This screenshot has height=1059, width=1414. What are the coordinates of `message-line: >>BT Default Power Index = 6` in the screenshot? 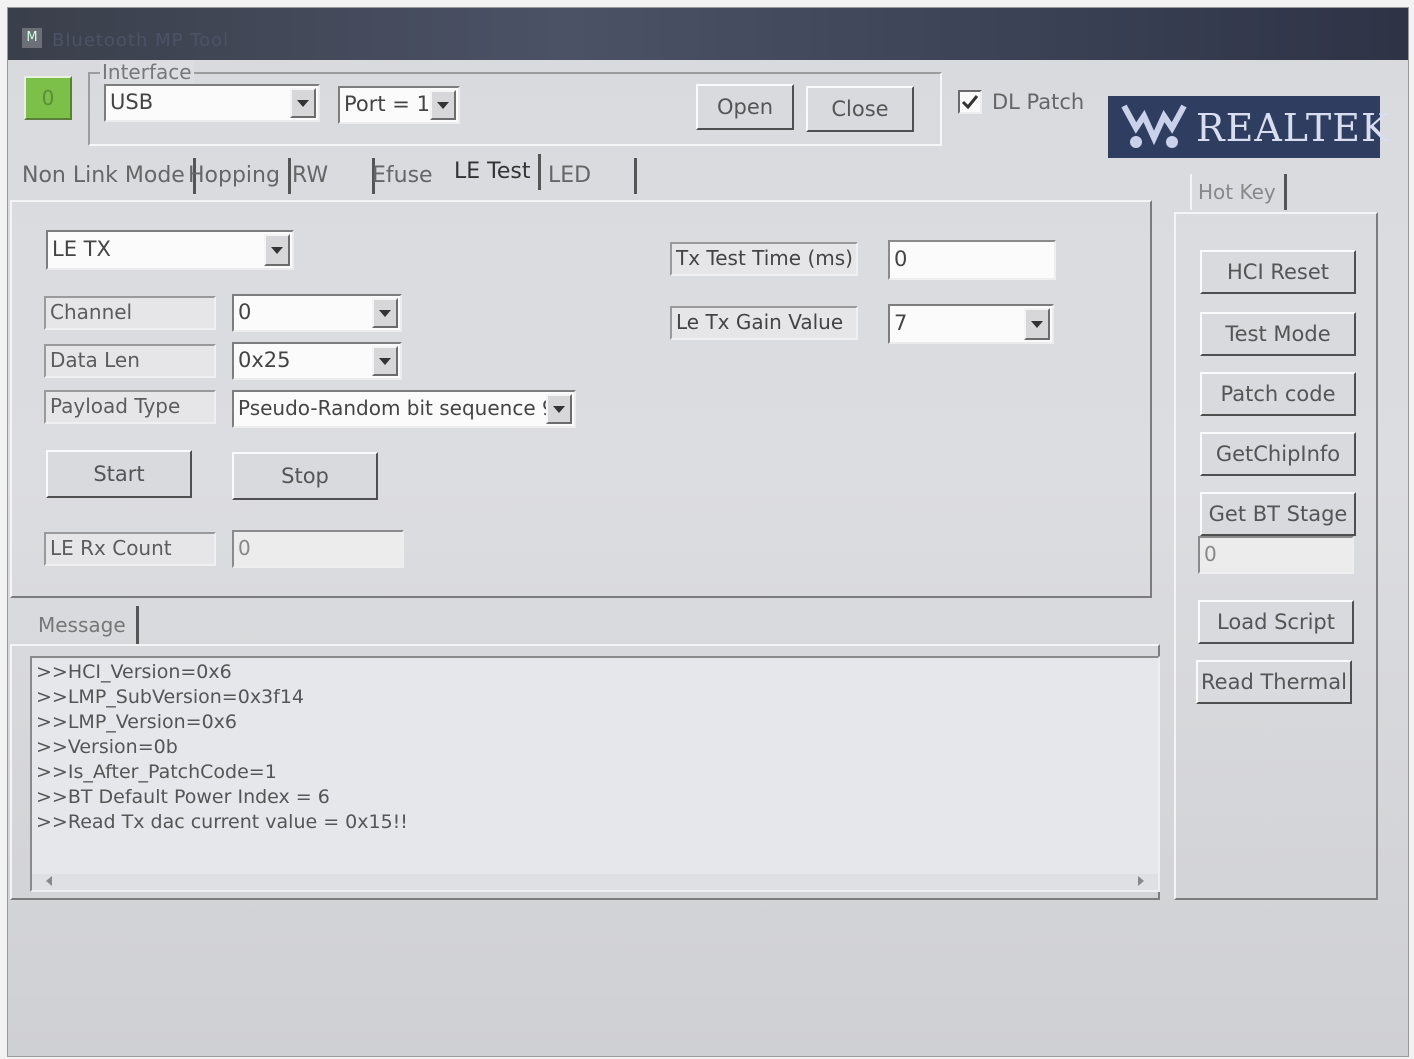 It's located at (183, 797).